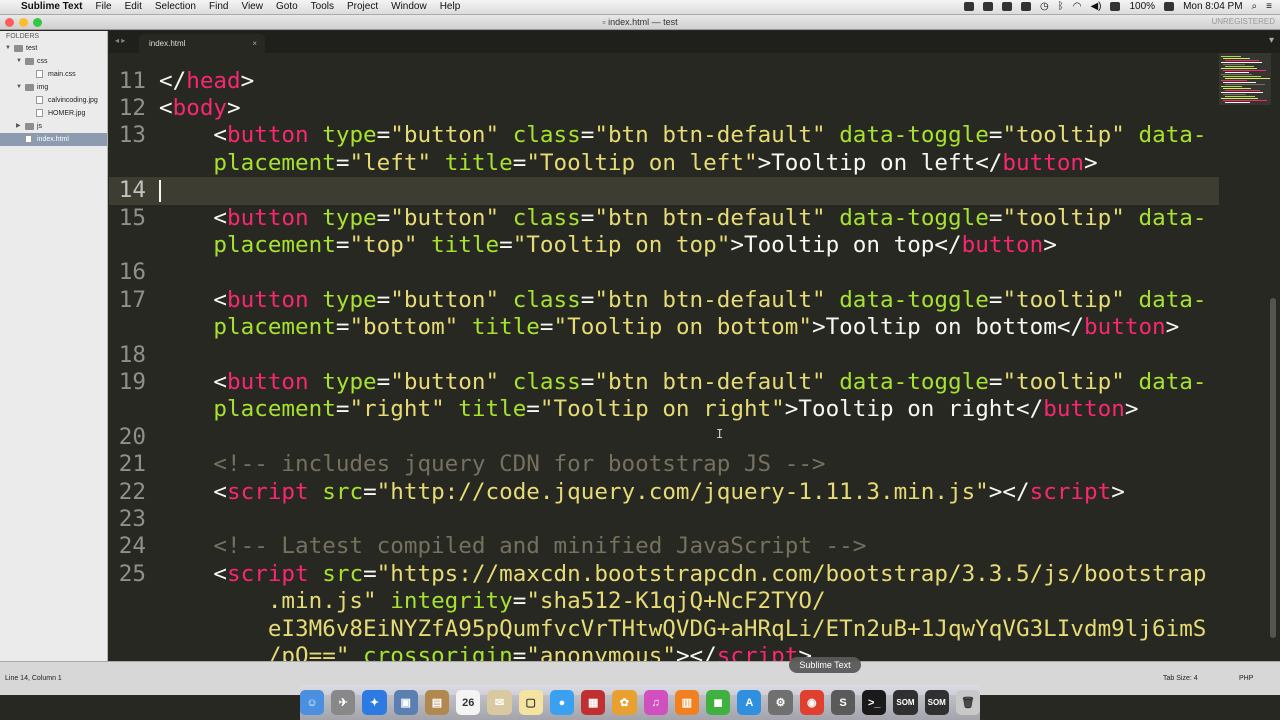 This screenshot has height=720, width=1280. I want to click on code-line: 18, so click(664, 355).